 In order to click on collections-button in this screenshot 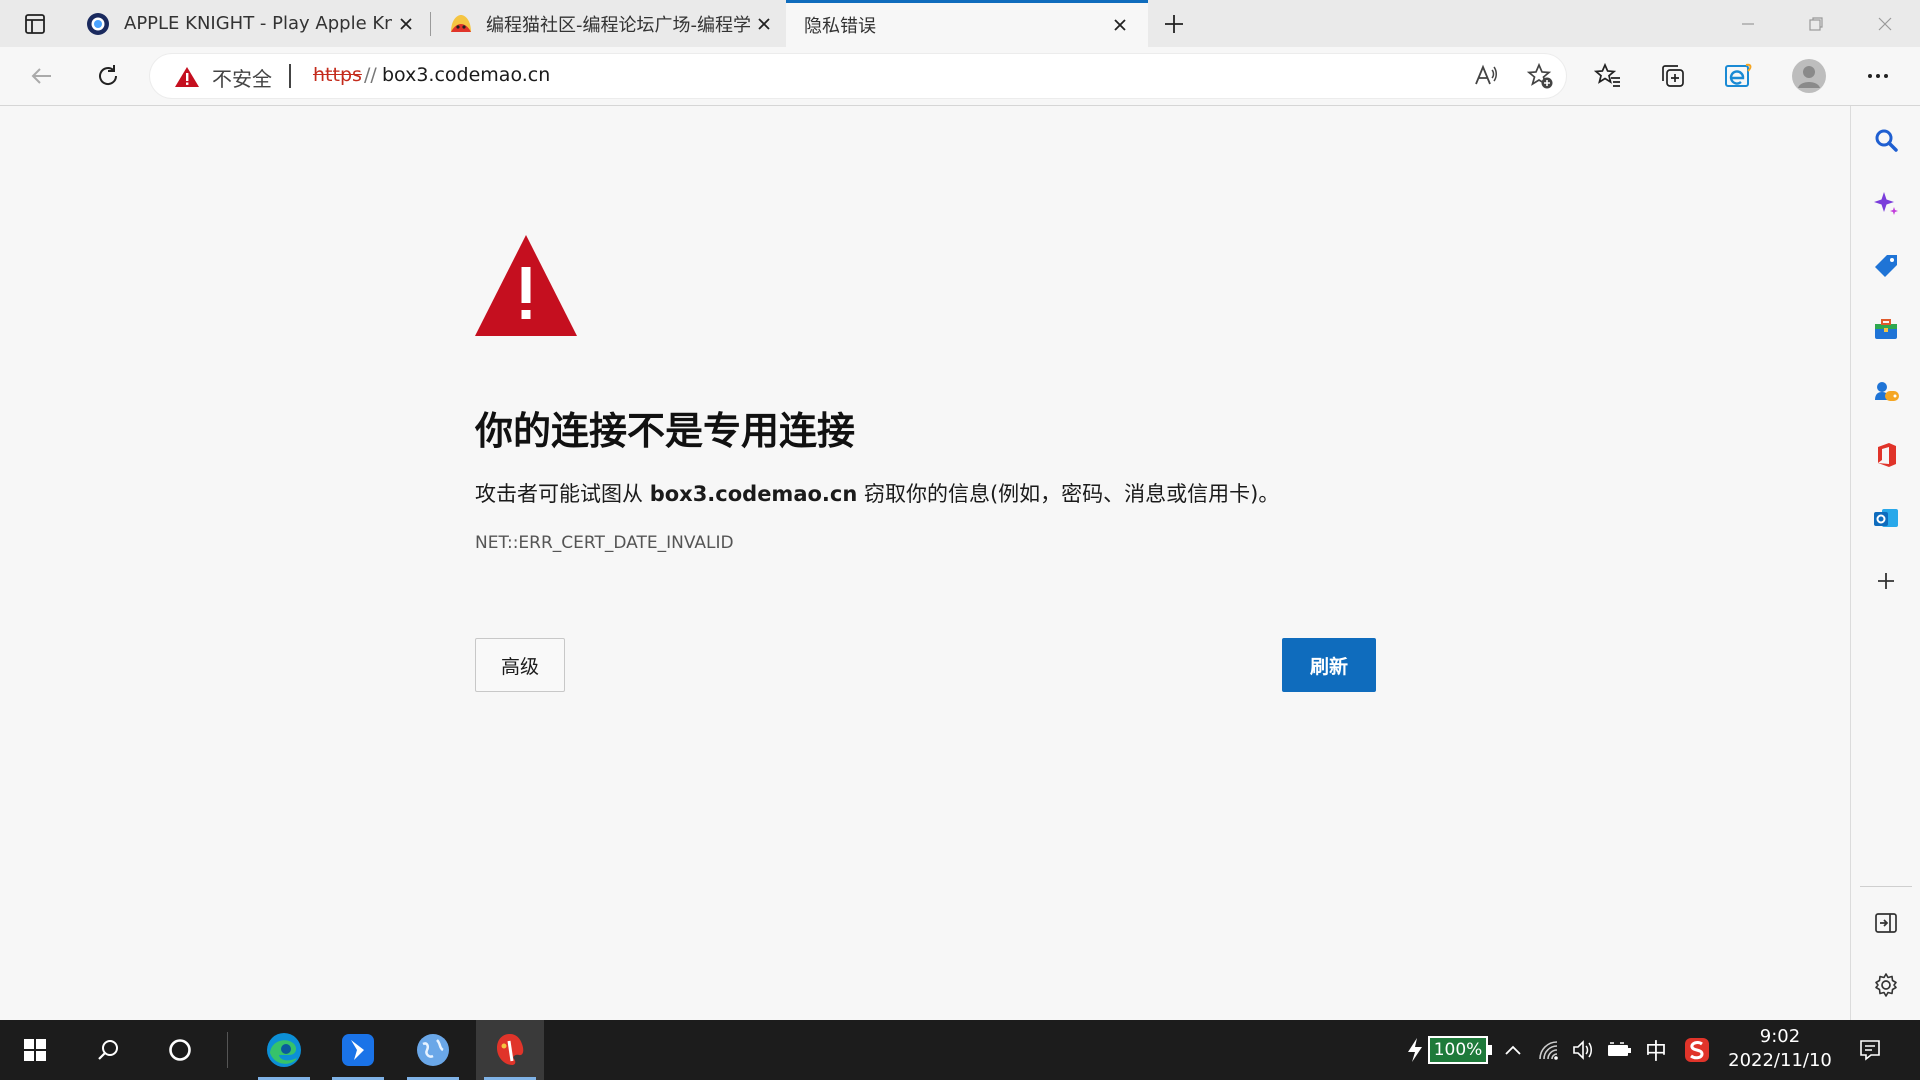, I will do `click(1673, 76)`.